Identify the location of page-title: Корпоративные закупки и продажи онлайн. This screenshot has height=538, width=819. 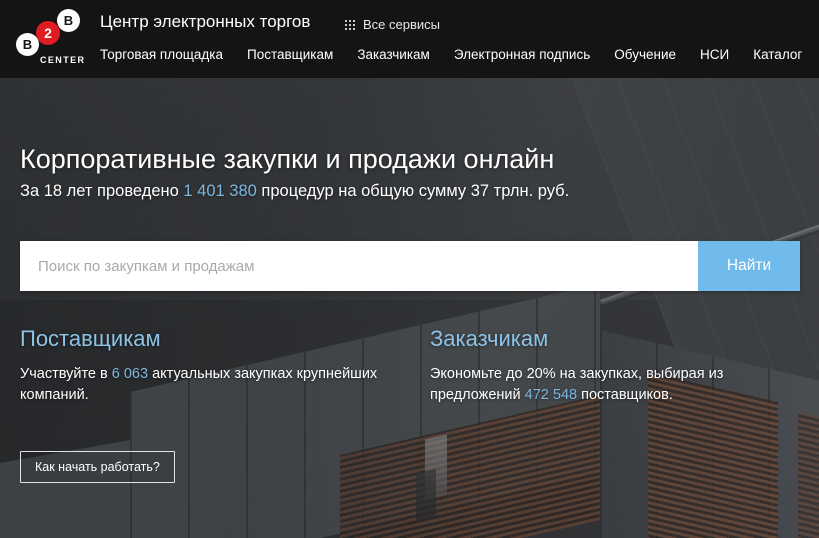
(287, 159).